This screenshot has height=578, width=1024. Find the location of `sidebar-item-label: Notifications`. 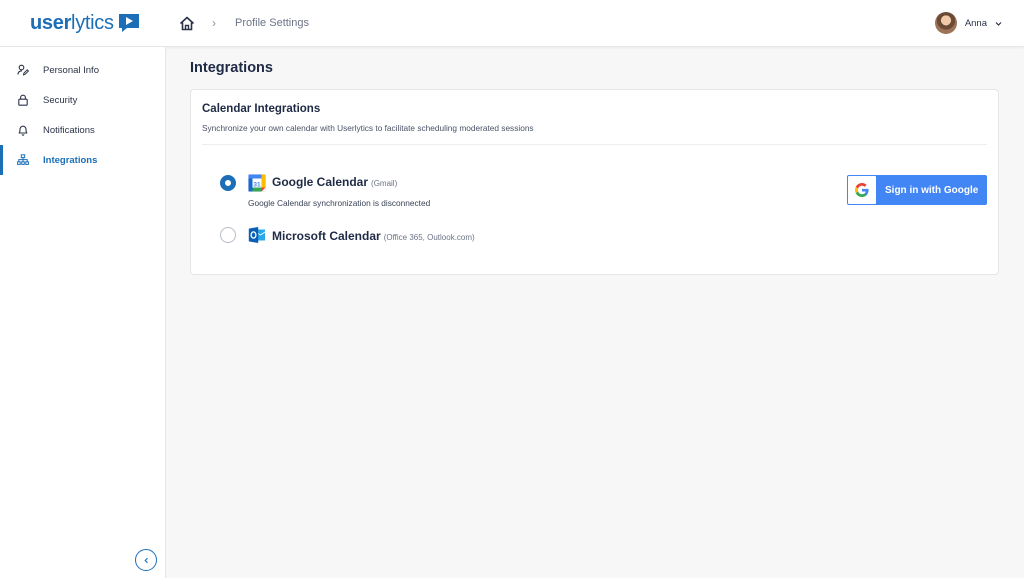

sidebar-item-label: Notifications is located at coordinates (69, 130).